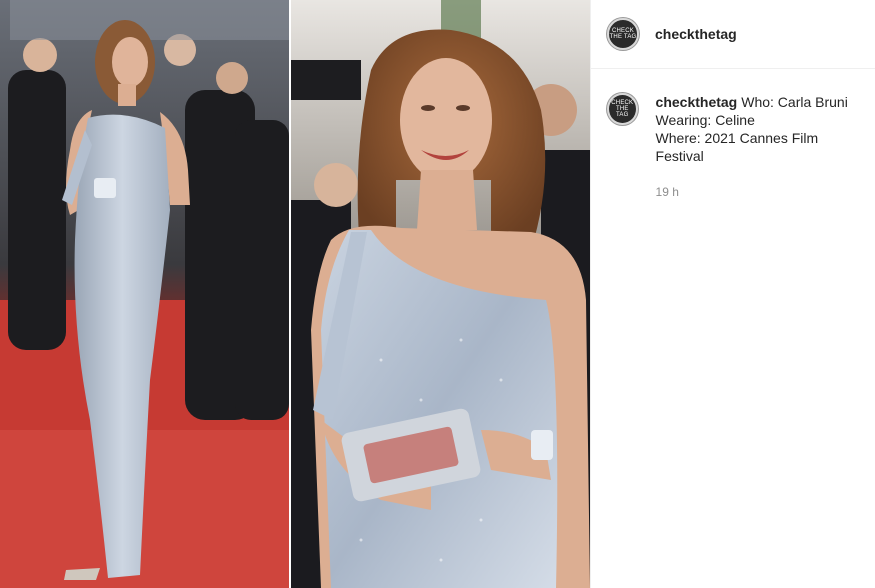  Describe the element at coordinates (794, 102) in the screenshot. I see `caption-text-who: Who: Carla Bruni` at that location.